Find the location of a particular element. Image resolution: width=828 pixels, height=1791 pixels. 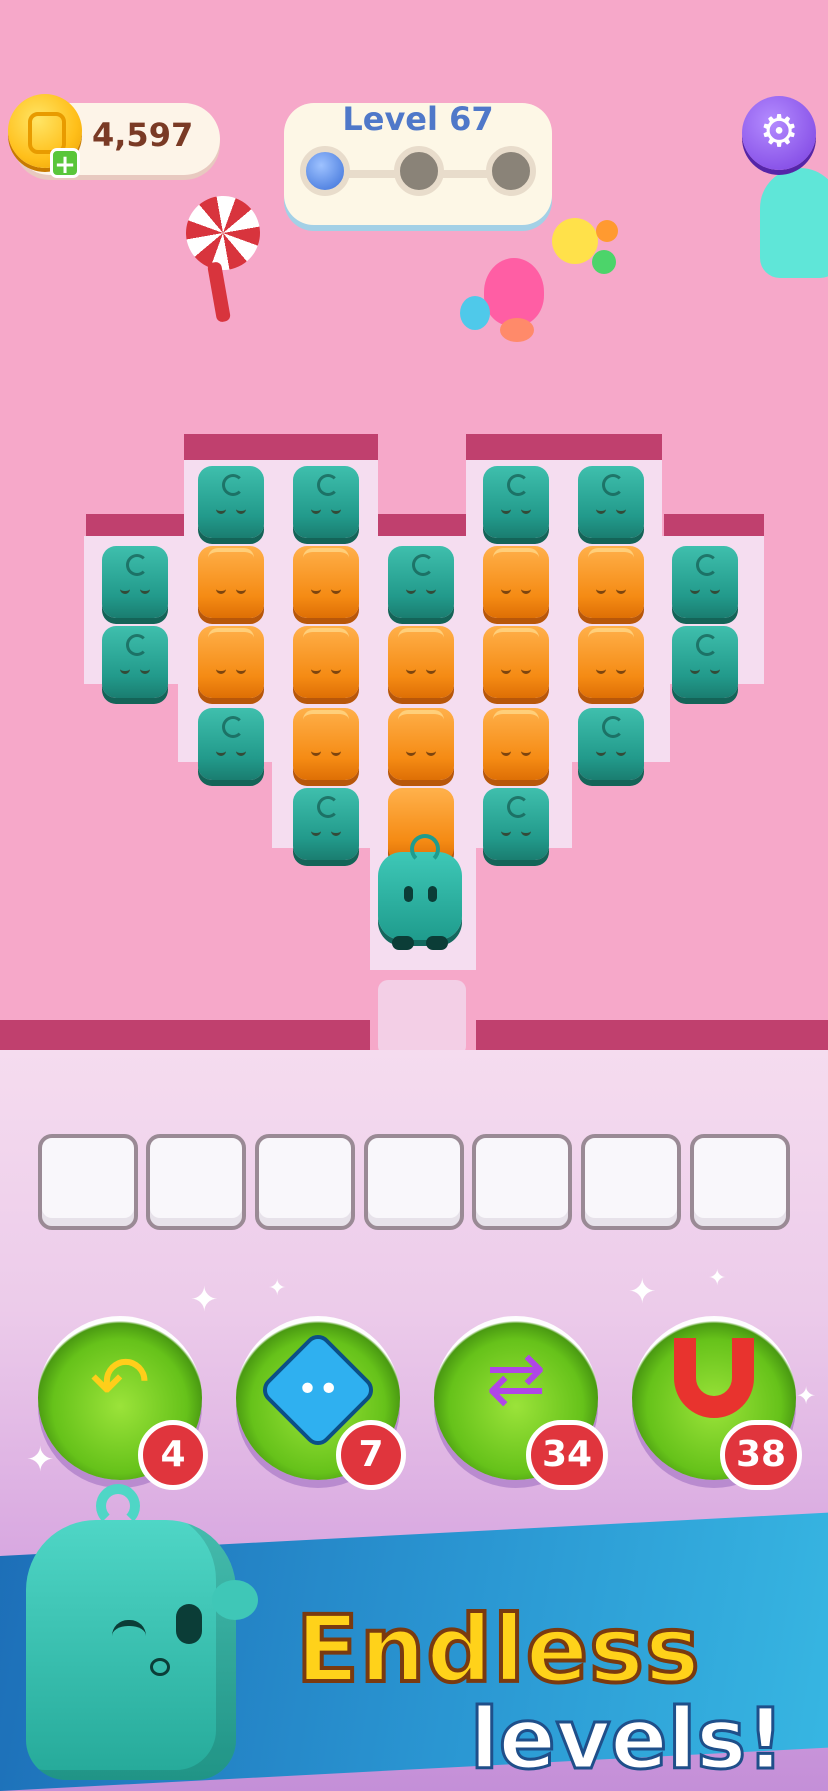

booster-footsteps: •• 7 is located at coordinates (321, 1403).